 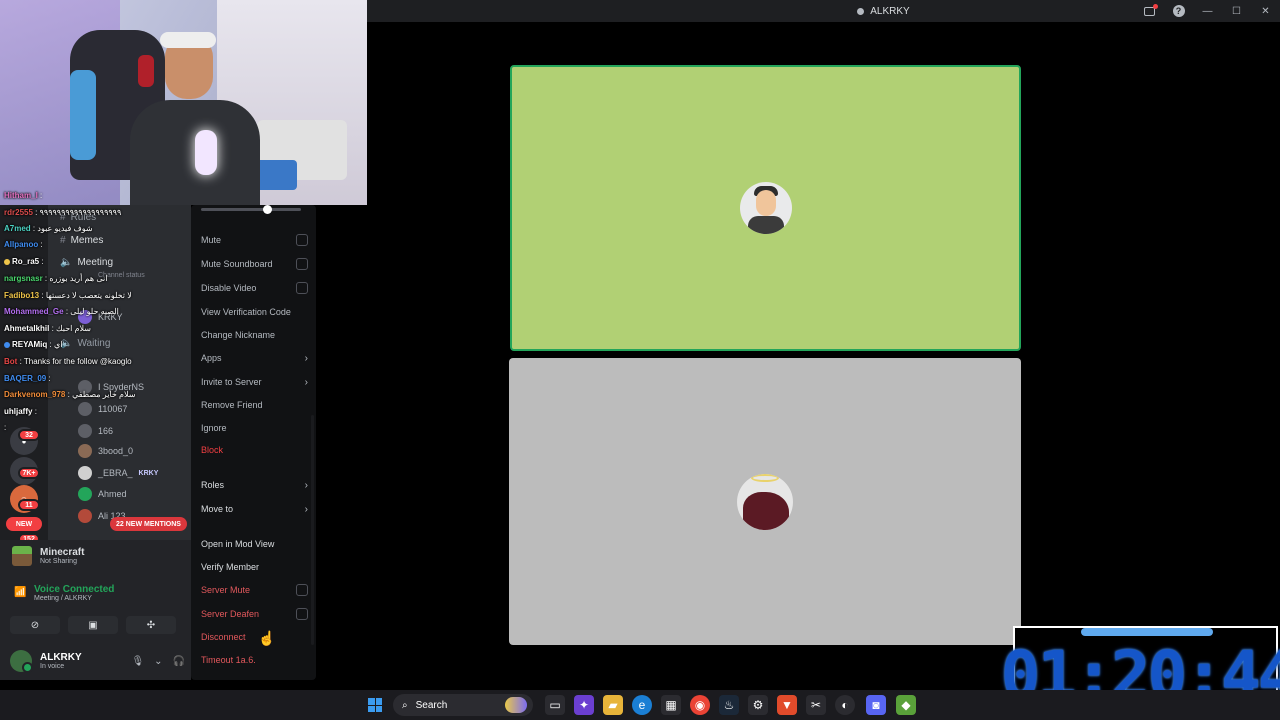 What do you see at coordinates (765, 477) in the screenshot?
I see `halo-icon` at bounding box center [765, 477].